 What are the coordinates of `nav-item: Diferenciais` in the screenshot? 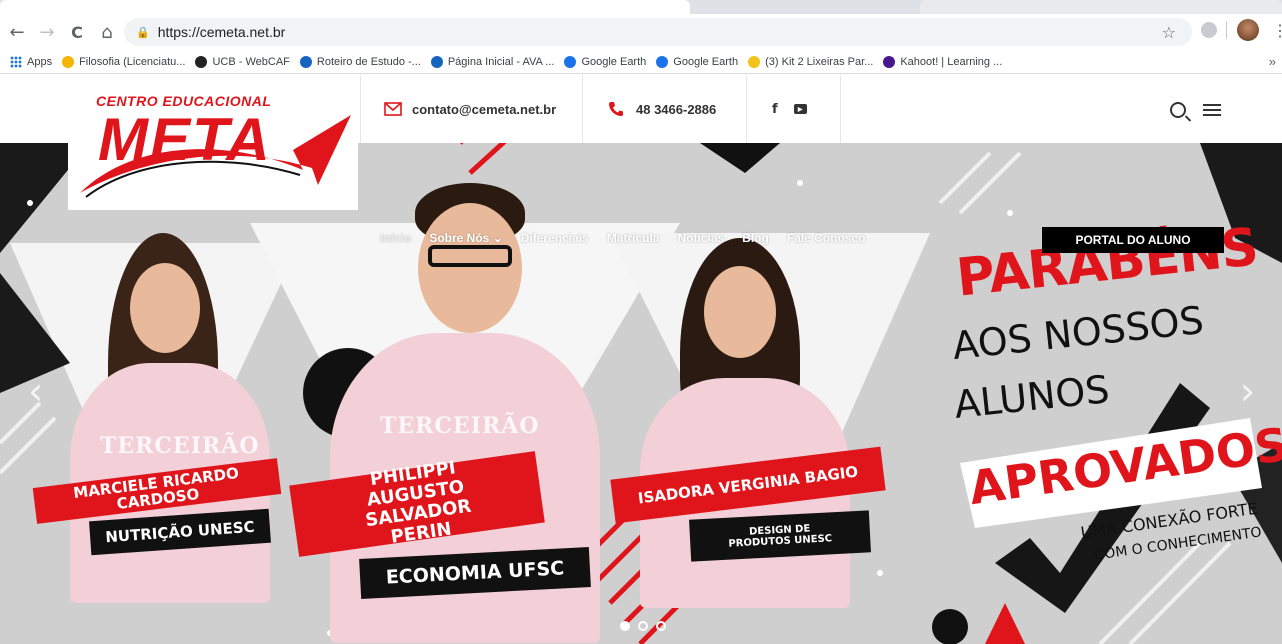 It's located at (555, 238).